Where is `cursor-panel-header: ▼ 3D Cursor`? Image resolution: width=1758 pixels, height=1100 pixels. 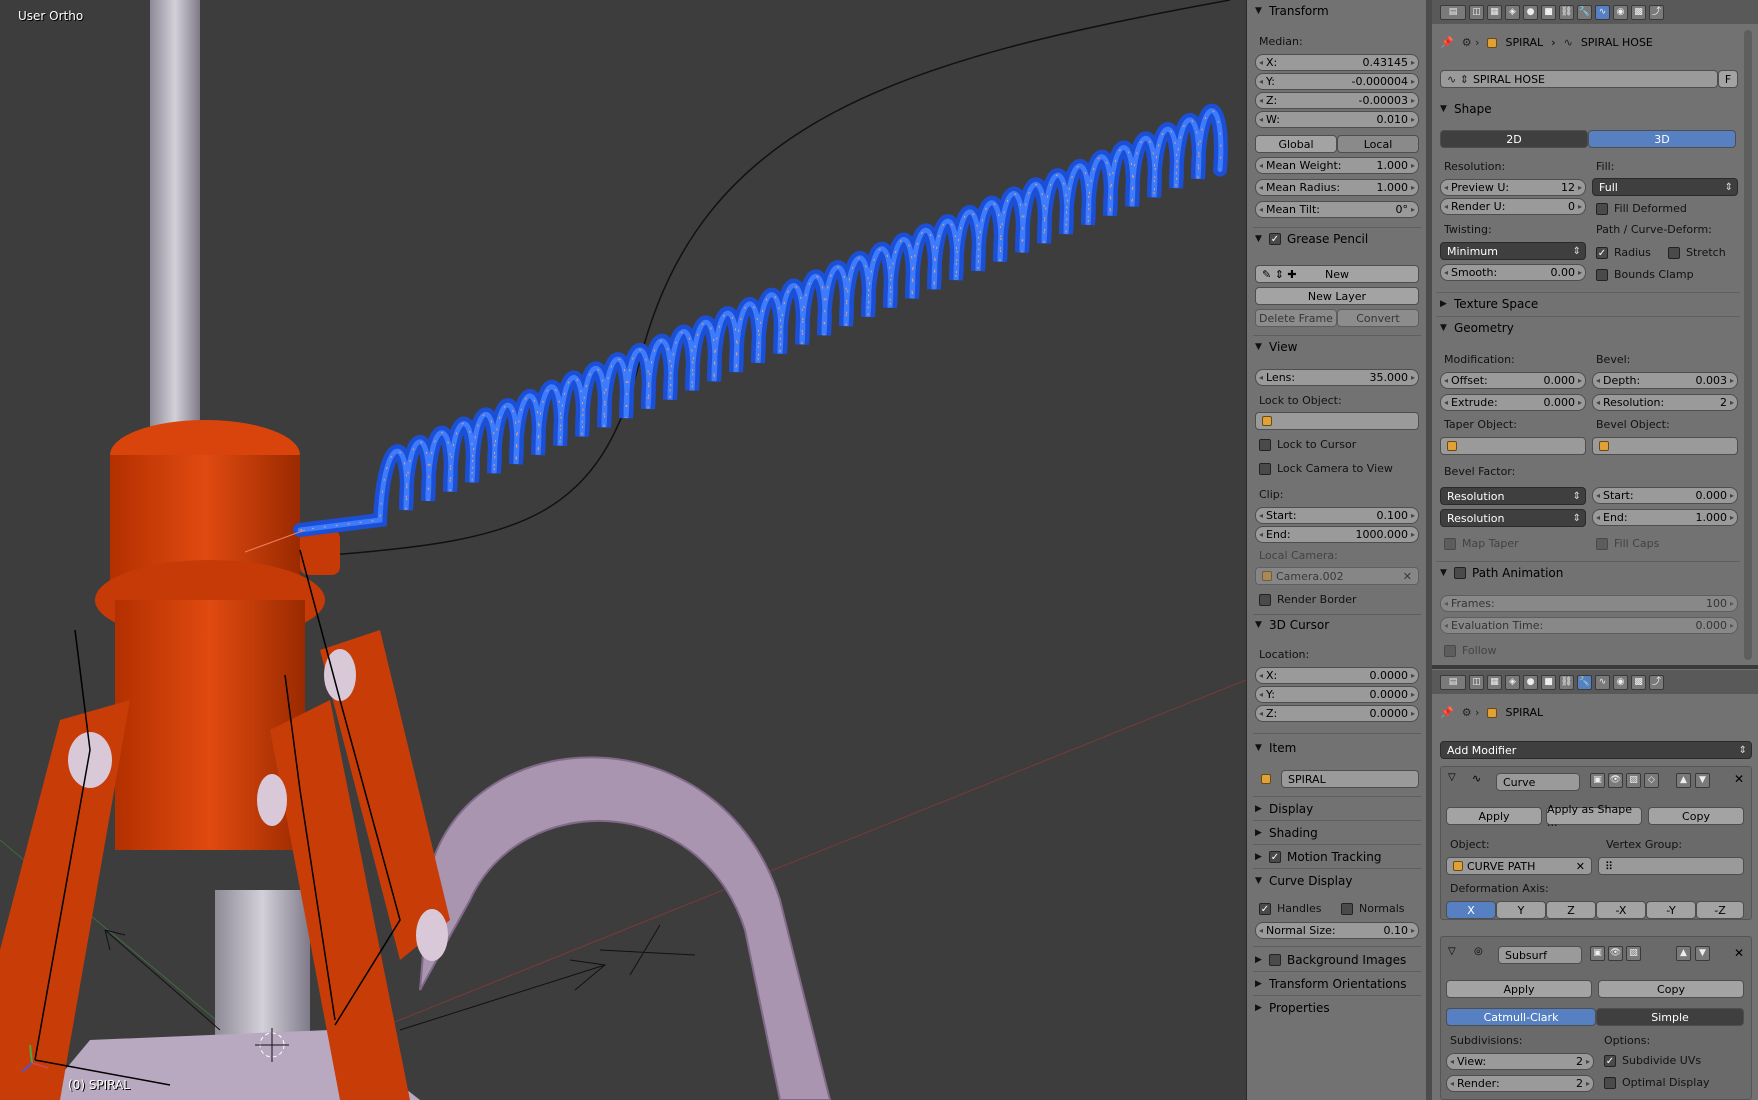
cursor-panel-header: ▼ 3D Cursor is located at coordinates (1292, 625).